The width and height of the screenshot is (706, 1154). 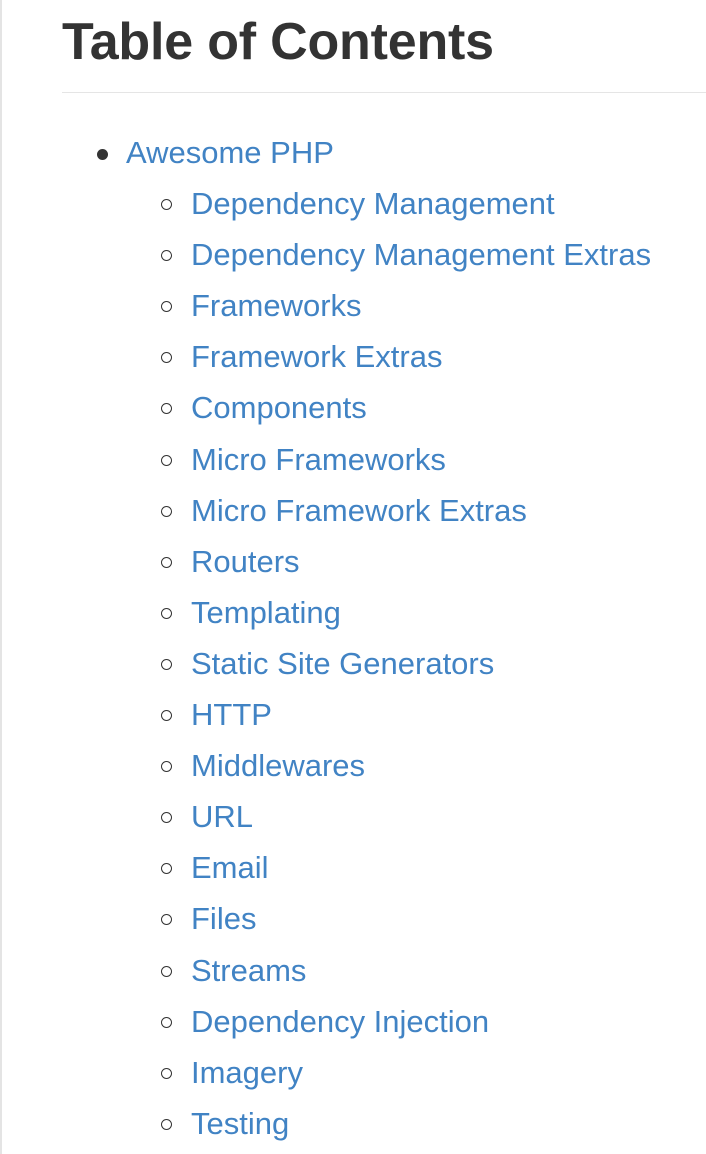 I want to click on toc-link-static-site-generators: Static Site Generators, so click(x=342, y=663).